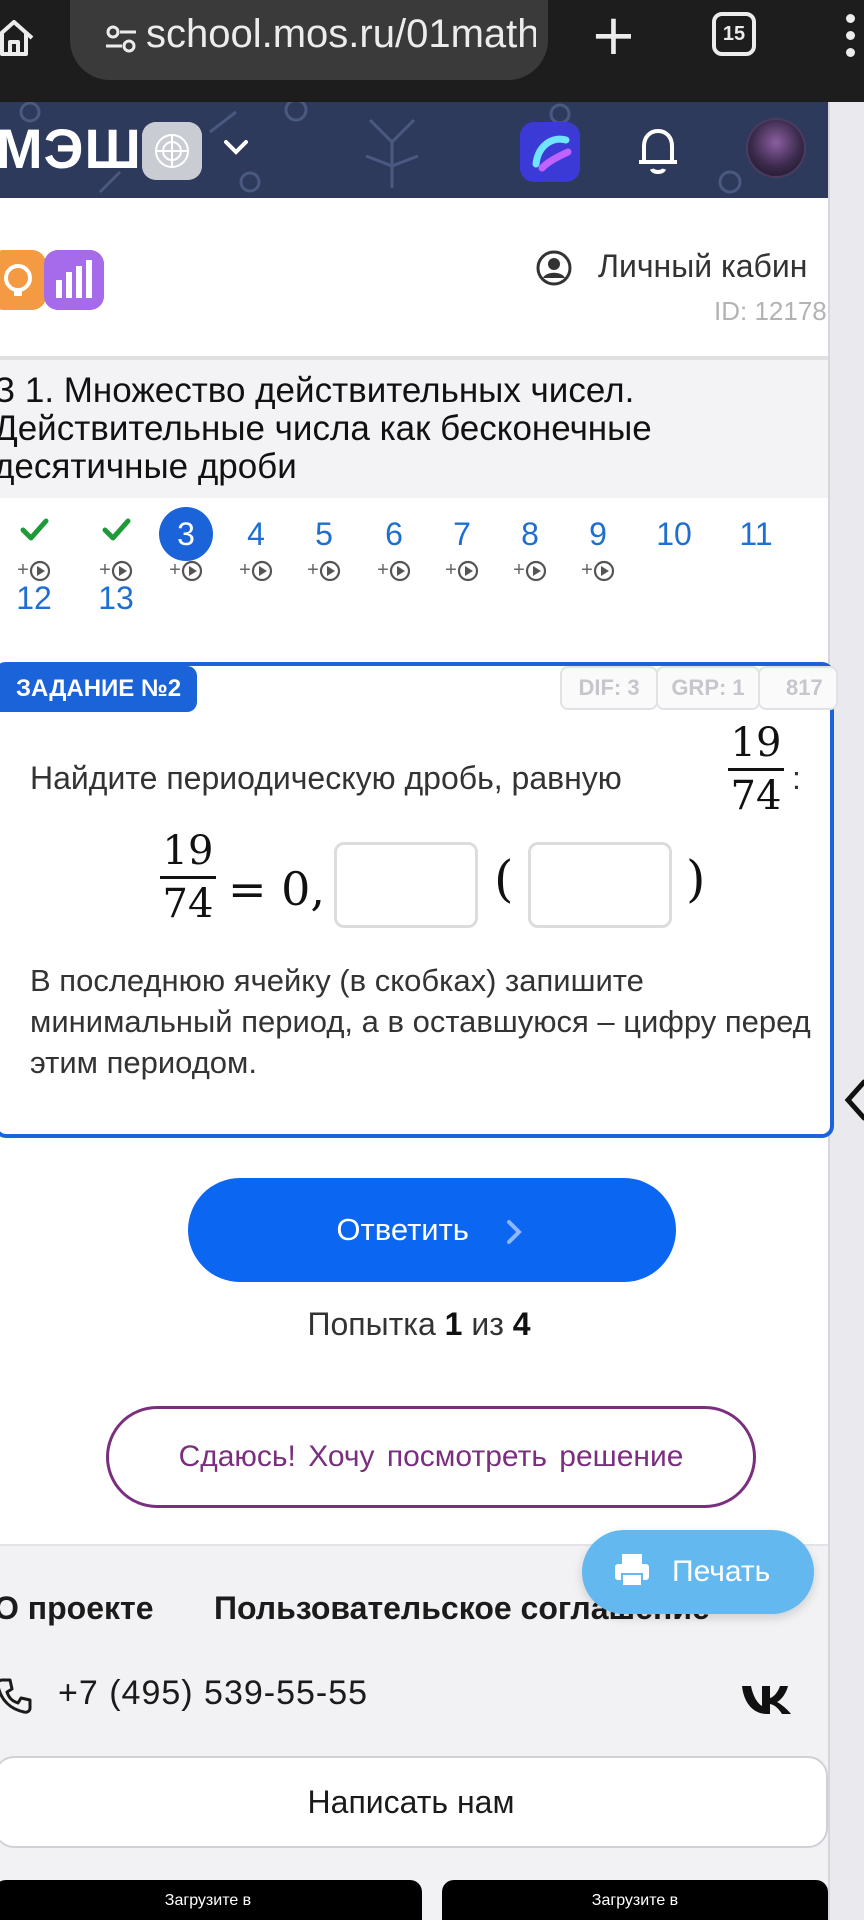 The image size is (864, 1920). What do you see at coordinates (18, 38) in the screenshot?
I see `home-icon` at bounding box center [18, 38].